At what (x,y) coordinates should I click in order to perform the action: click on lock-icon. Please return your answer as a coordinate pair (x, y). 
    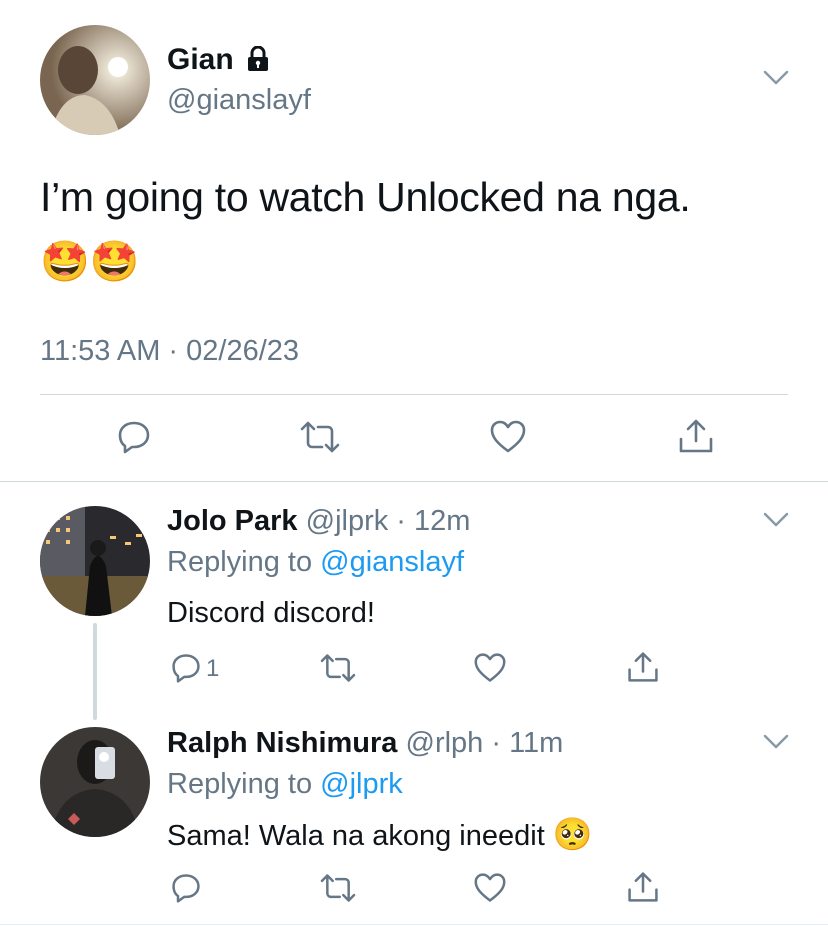
    Looking at the image, I should click on (258, 58).